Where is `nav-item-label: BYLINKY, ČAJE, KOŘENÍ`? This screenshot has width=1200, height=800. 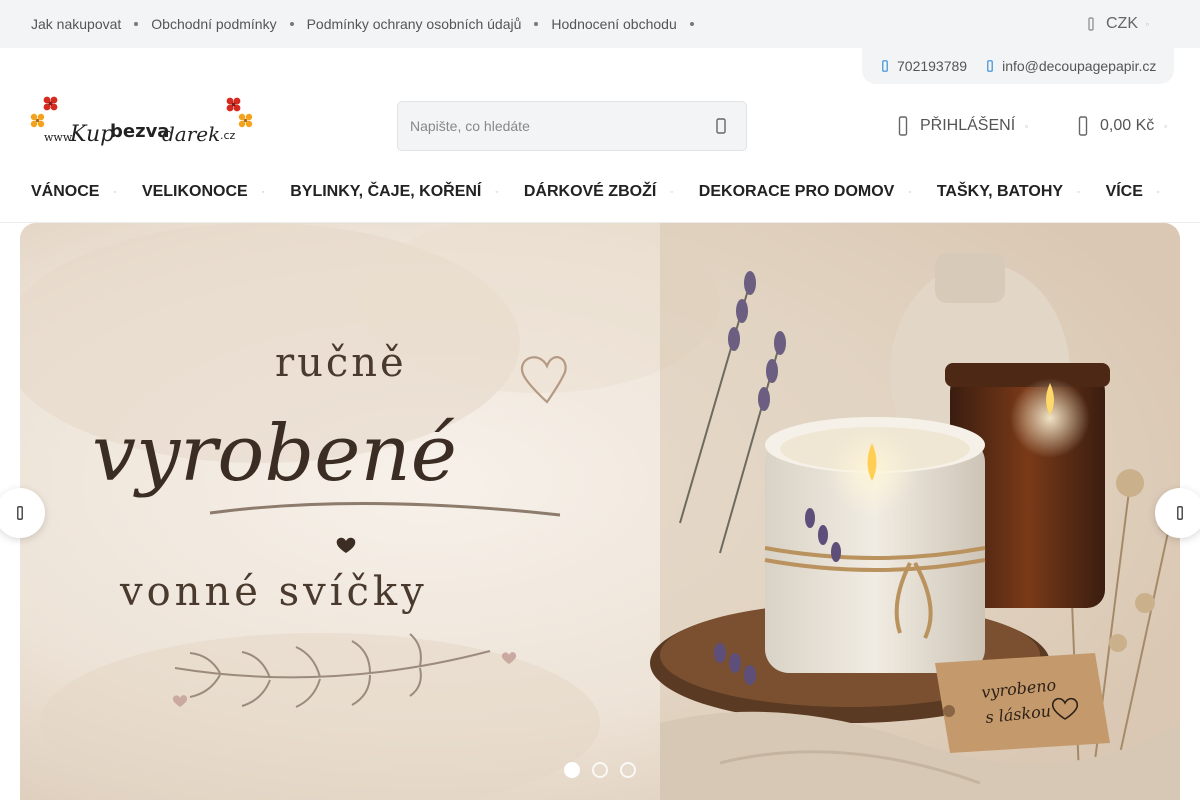 nav-item-label: BYLINKY, ČAJE, KOŘENÍ is located at coordinates (386, 191).